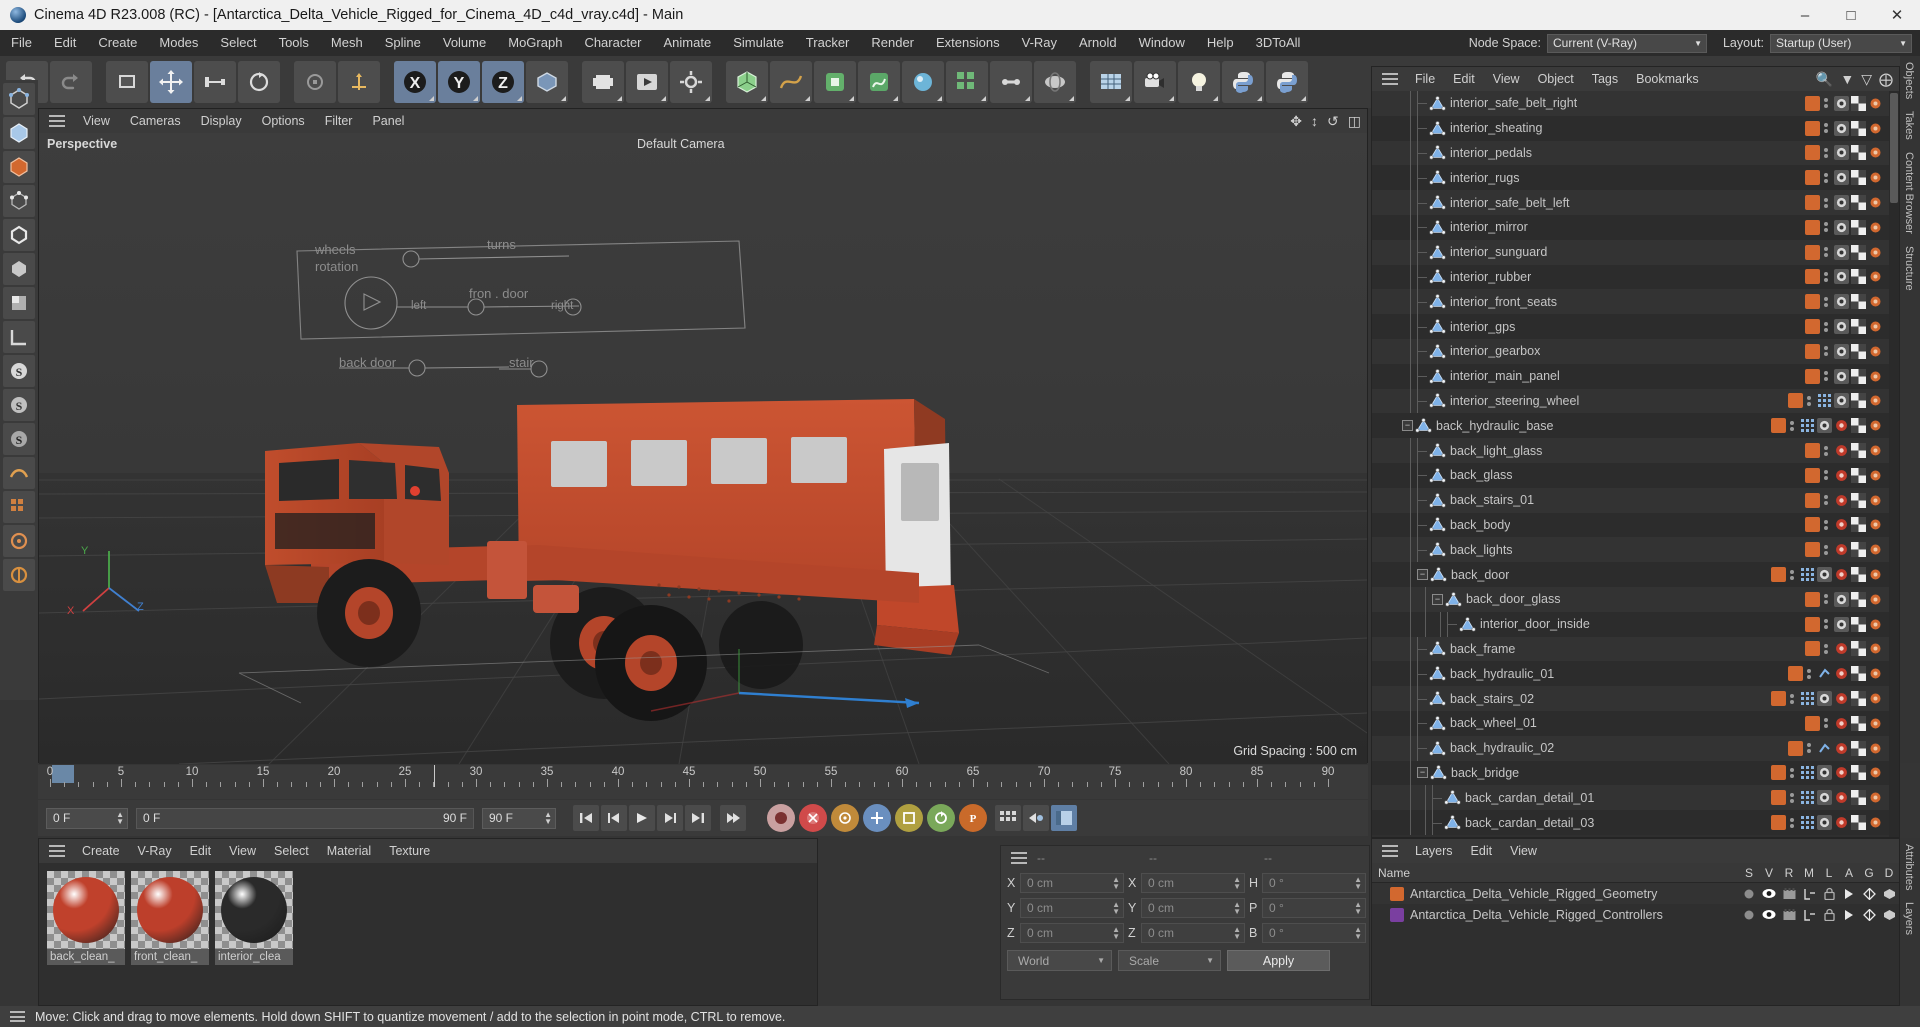 The height and width of the screenshot is (1027, 1920). I want to click on go-to-end-button, so click(698, 818).